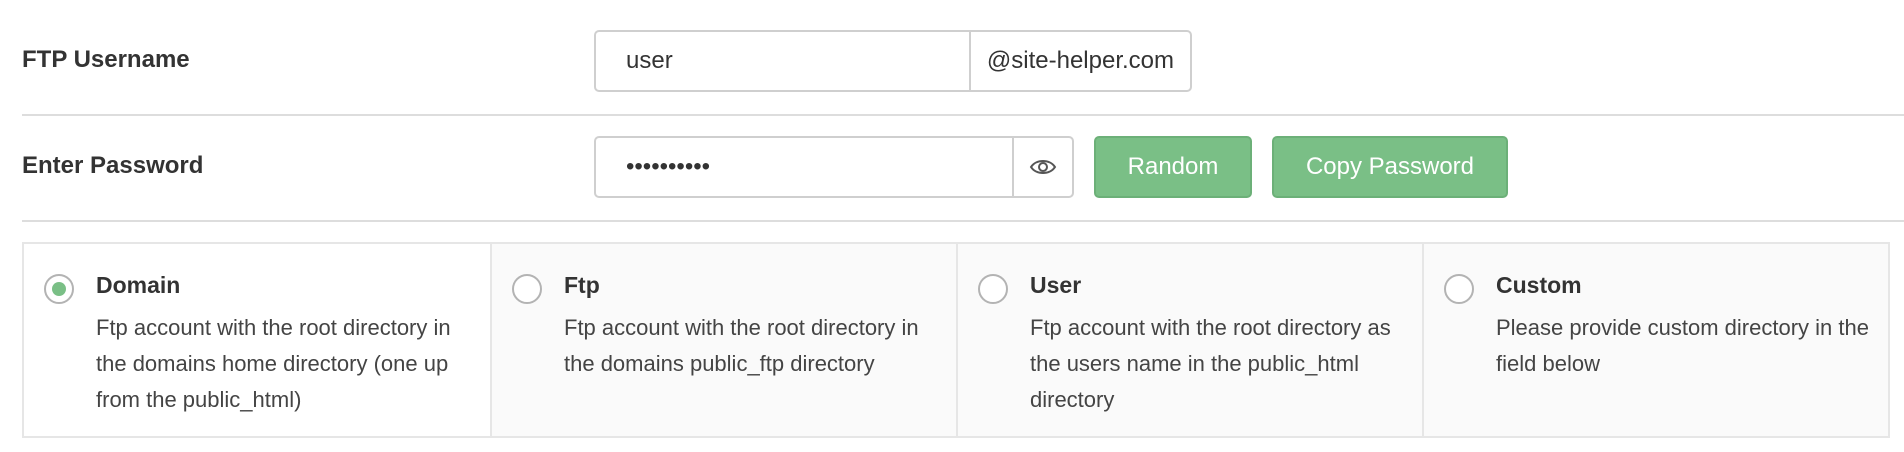 The height and width of the screenshot is (452, 1904). What do you see at coordinates (782, 61) in the screenshot?
I see `ftp-username-input` at bounding box center [782, 61].